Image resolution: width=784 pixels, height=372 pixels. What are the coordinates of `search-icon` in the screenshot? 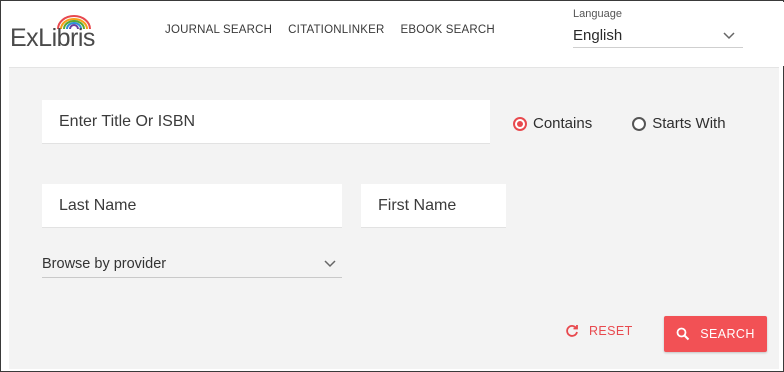 It's located at (683, 334).